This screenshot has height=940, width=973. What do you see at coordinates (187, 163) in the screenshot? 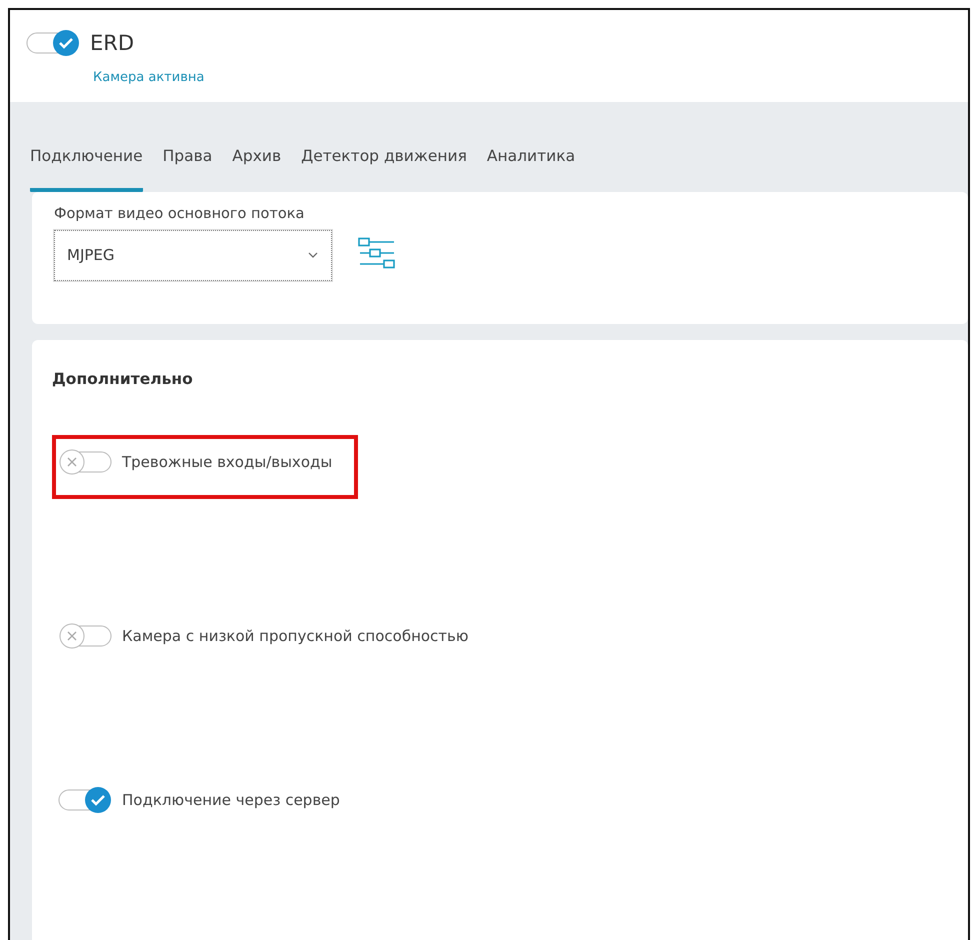
I see `tab: Права` at bounding box center [187, 163].